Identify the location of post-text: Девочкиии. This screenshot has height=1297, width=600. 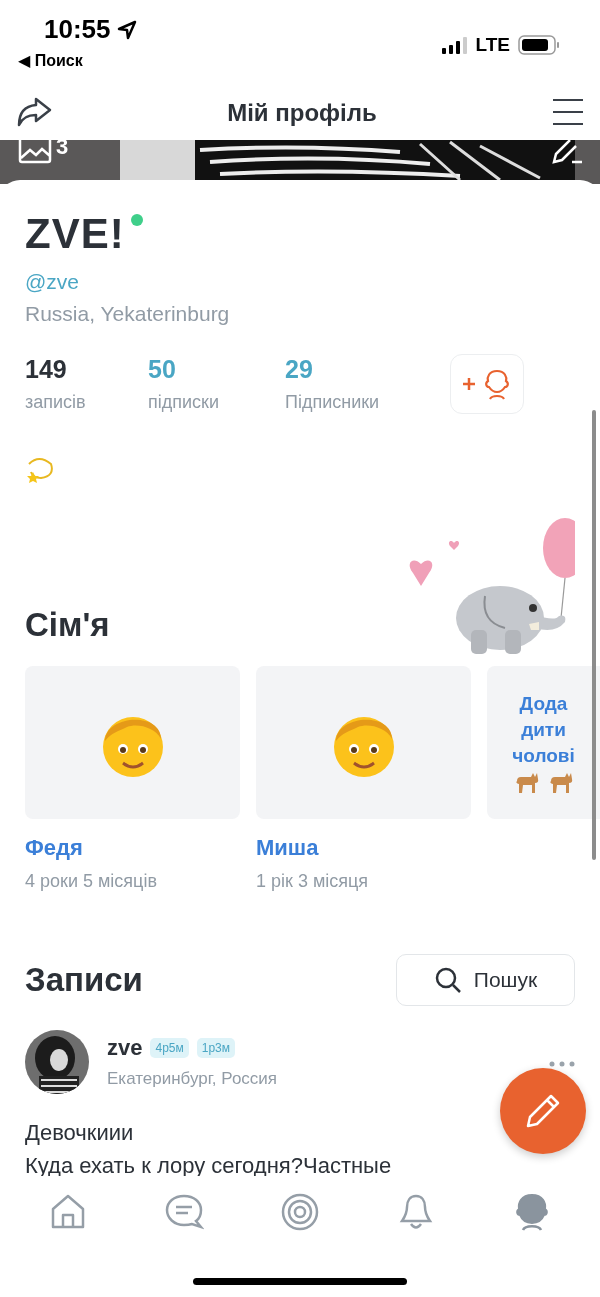
(80, 1133).